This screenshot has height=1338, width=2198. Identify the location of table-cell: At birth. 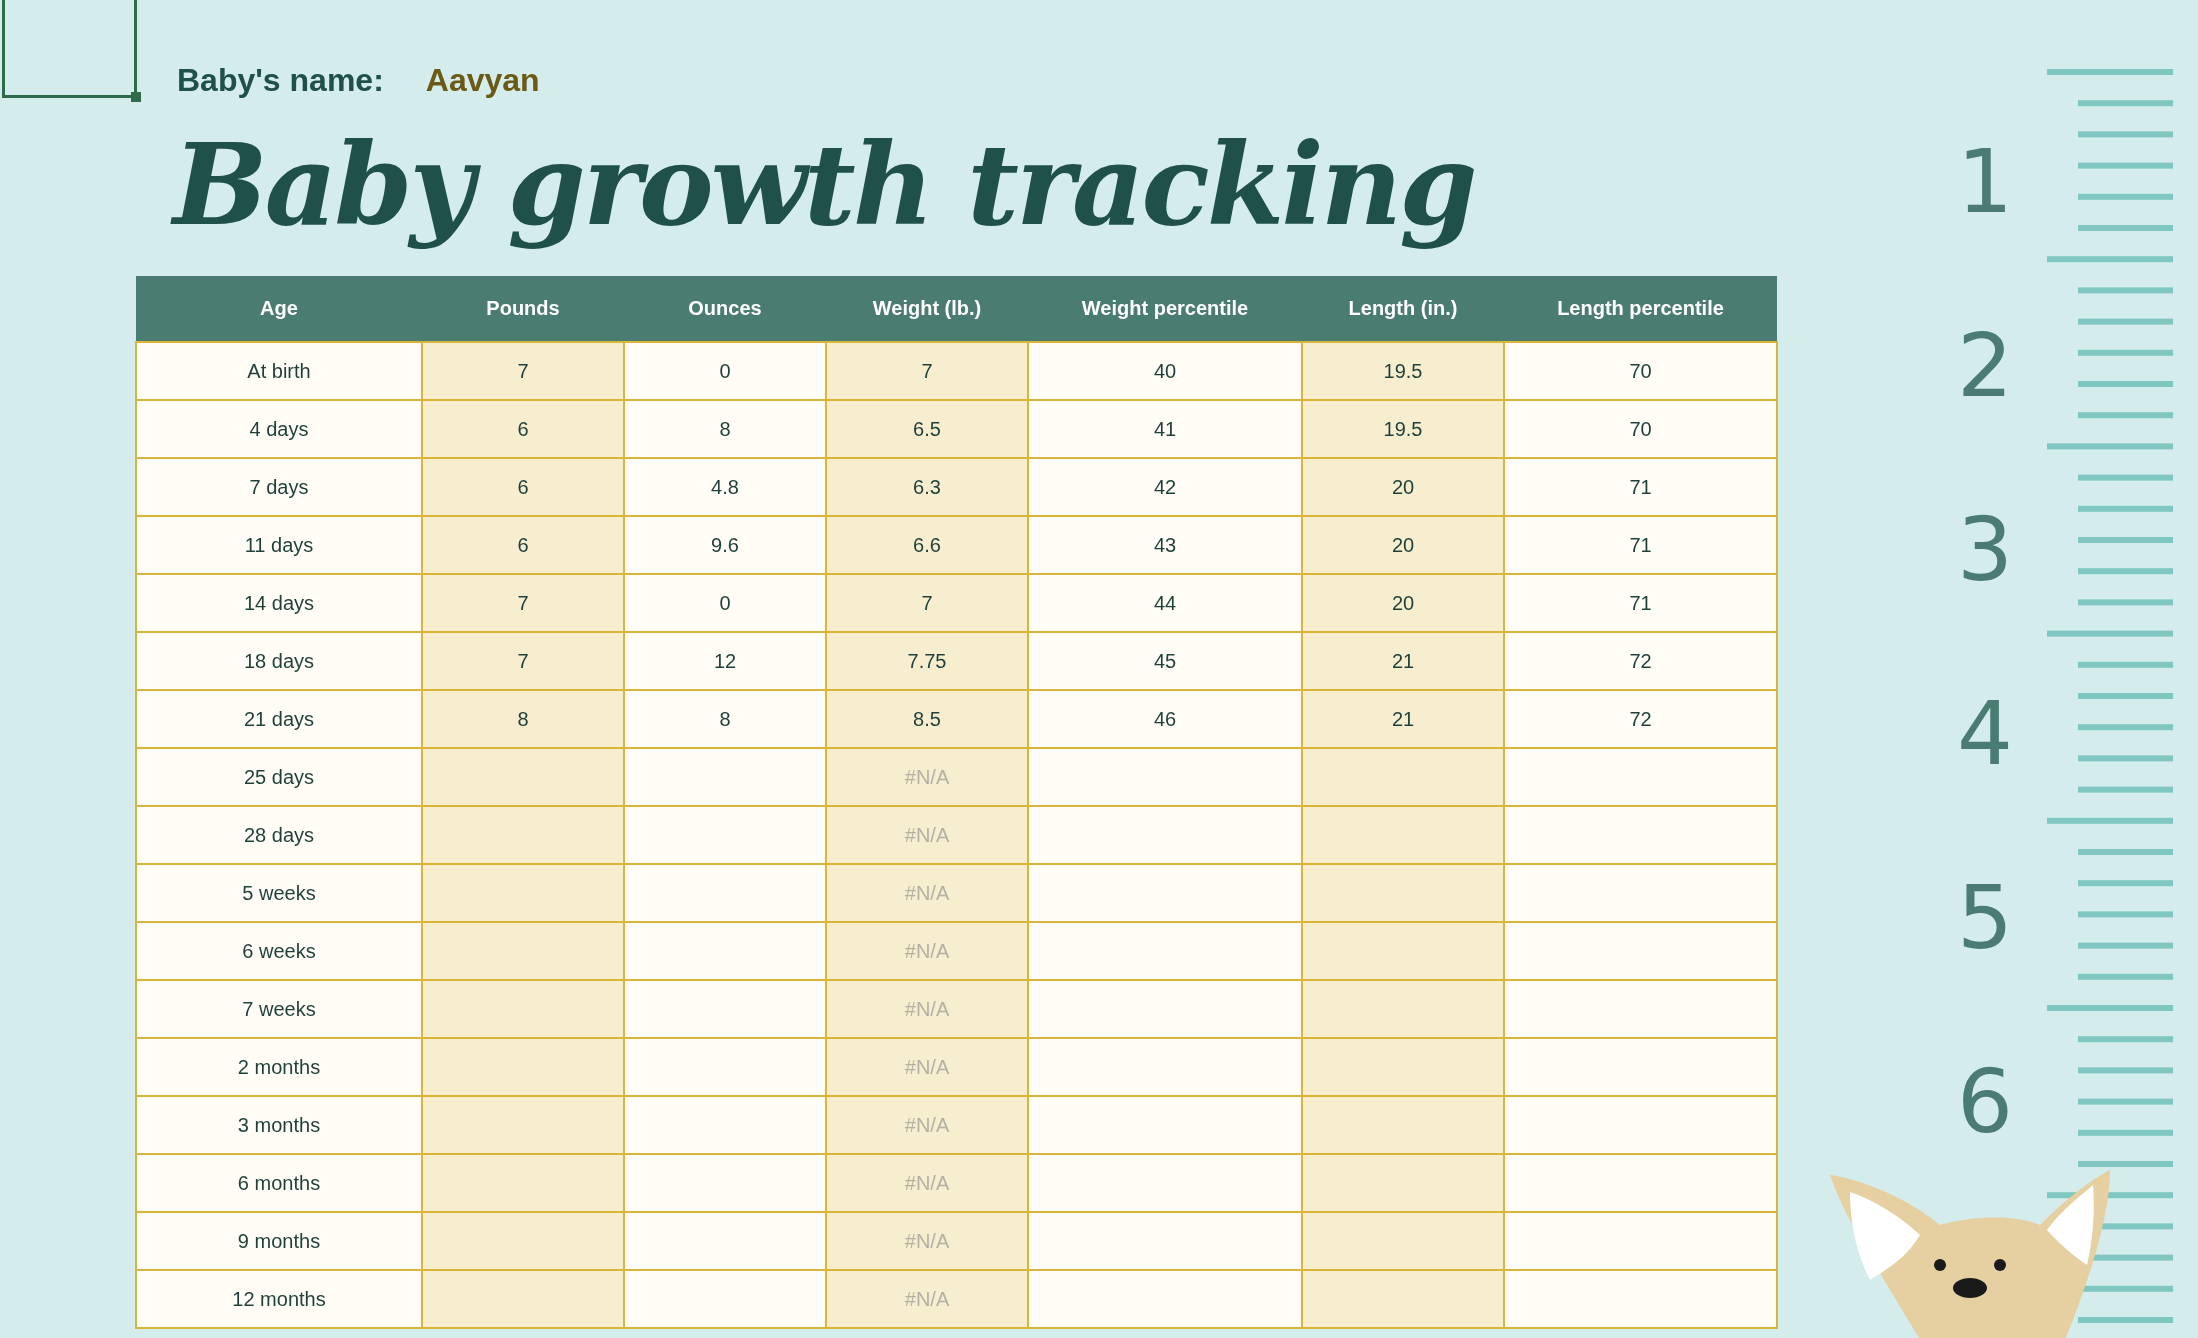
(279, 370).